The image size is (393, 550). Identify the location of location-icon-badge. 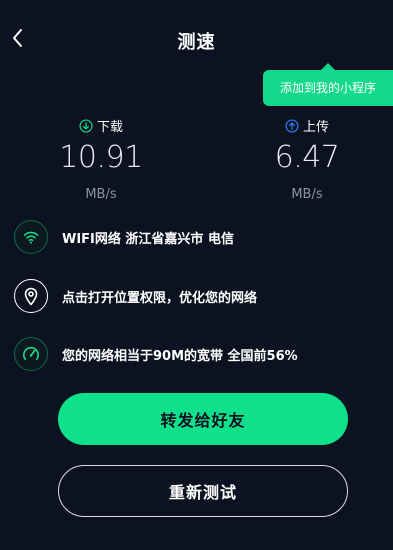
(31, 296).